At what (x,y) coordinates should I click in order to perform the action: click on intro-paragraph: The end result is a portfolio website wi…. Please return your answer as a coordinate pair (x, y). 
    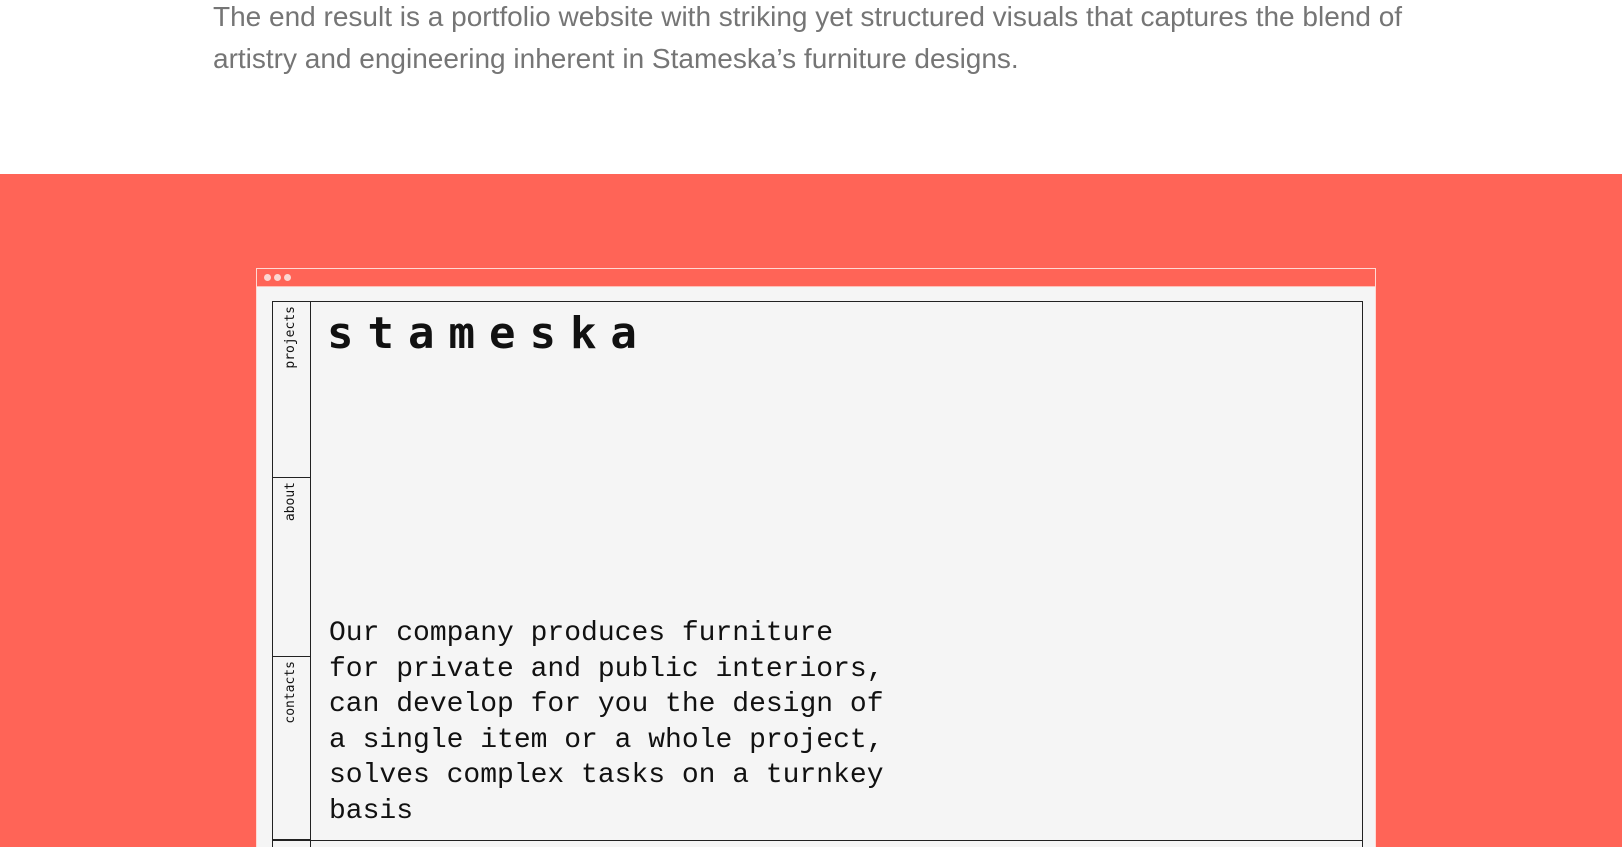
    Looking at the image, I should click on (808, 37).